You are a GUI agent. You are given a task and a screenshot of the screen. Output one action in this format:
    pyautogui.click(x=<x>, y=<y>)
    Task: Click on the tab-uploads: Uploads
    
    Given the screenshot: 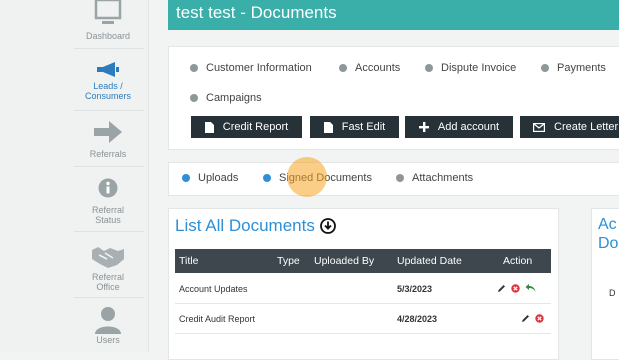 What is the action you would take?
    pyautogui.click(x=210, y=178)
    